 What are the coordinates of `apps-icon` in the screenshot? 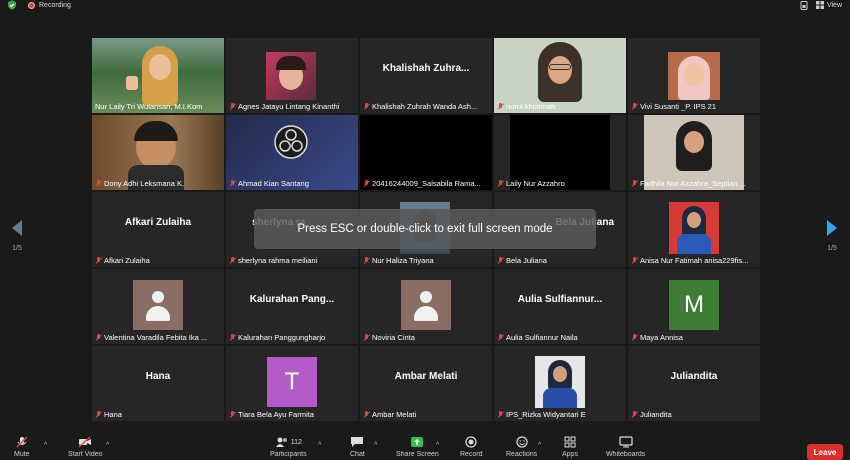 It's located at (570, 442).